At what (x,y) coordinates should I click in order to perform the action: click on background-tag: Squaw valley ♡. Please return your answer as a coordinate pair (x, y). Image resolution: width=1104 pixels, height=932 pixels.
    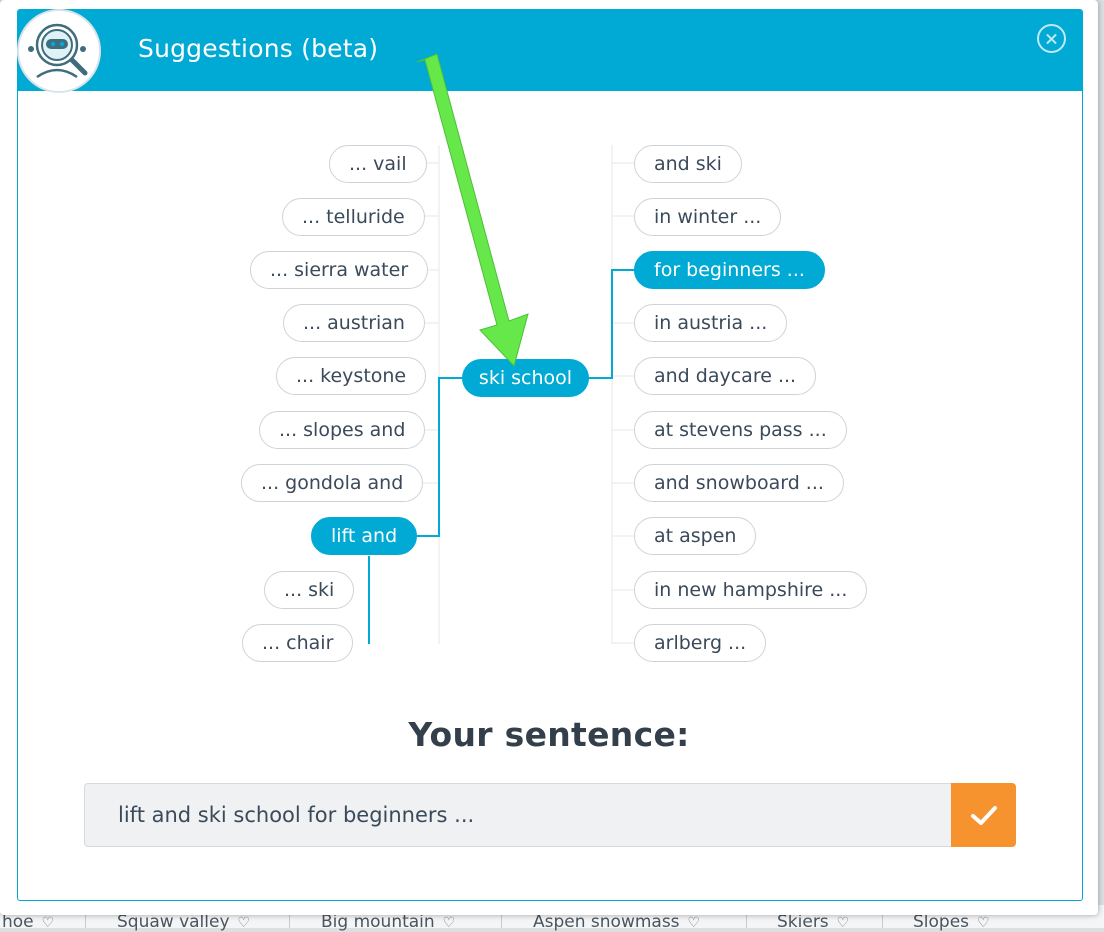
    Looking at the image, I should click on (183, 922).